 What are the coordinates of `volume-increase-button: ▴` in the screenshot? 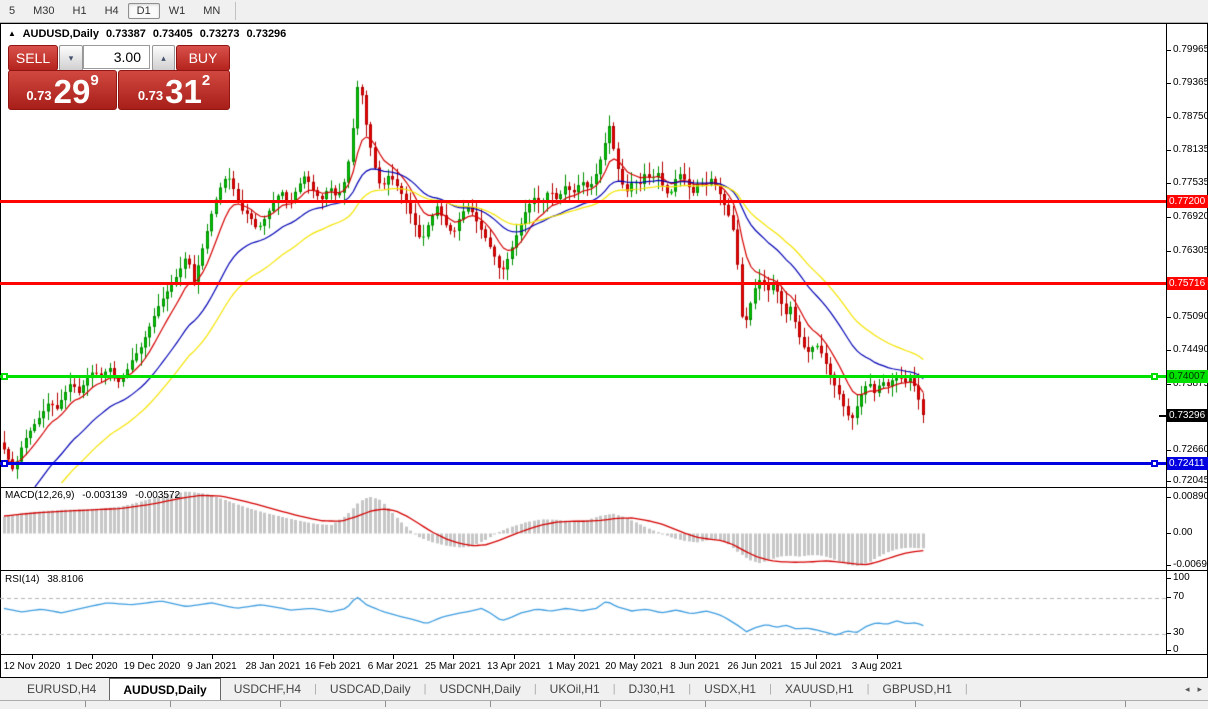 It's located at (163, 58).